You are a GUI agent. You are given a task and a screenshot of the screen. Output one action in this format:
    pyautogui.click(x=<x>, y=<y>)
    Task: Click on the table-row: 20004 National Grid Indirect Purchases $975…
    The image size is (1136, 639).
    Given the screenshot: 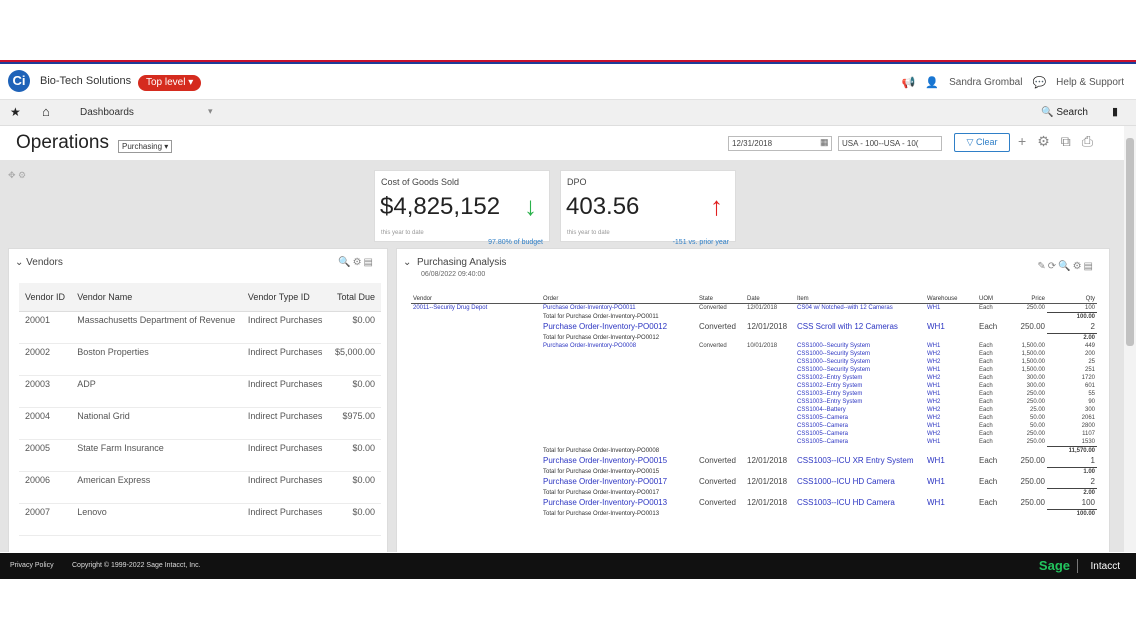 What is the action you would take?
    pyautogui.click(x=200, y=423)
    